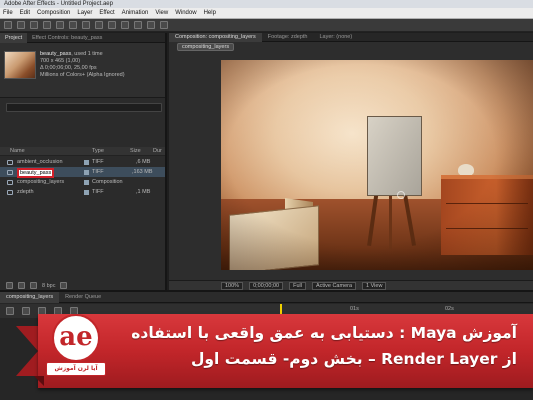 This screenshot has width=533, height=400. I want to click on project-footer: 8 bpc, so click(37, 285).